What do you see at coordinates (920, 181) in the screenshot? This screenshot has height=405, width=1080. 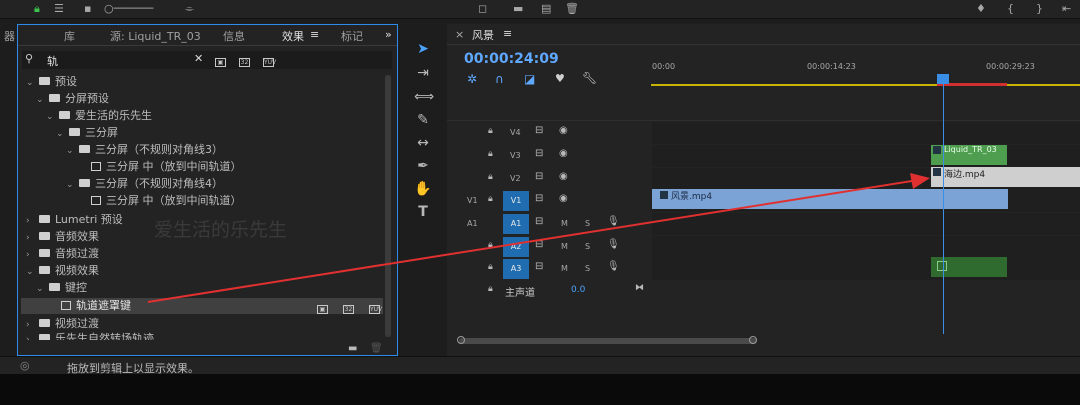 I see `arrow-head` at bounding box center [920, 181].